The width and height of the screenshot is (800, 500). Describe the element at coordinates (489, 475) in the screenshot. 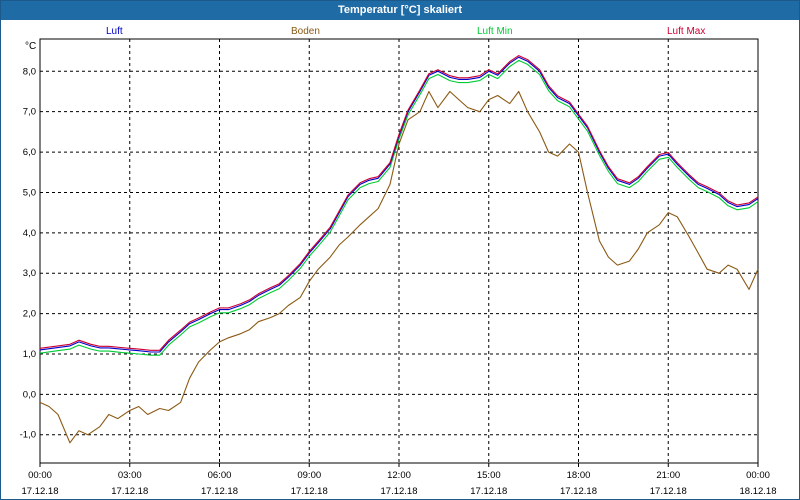

I see `x-tick-time: 15:00` at that location.